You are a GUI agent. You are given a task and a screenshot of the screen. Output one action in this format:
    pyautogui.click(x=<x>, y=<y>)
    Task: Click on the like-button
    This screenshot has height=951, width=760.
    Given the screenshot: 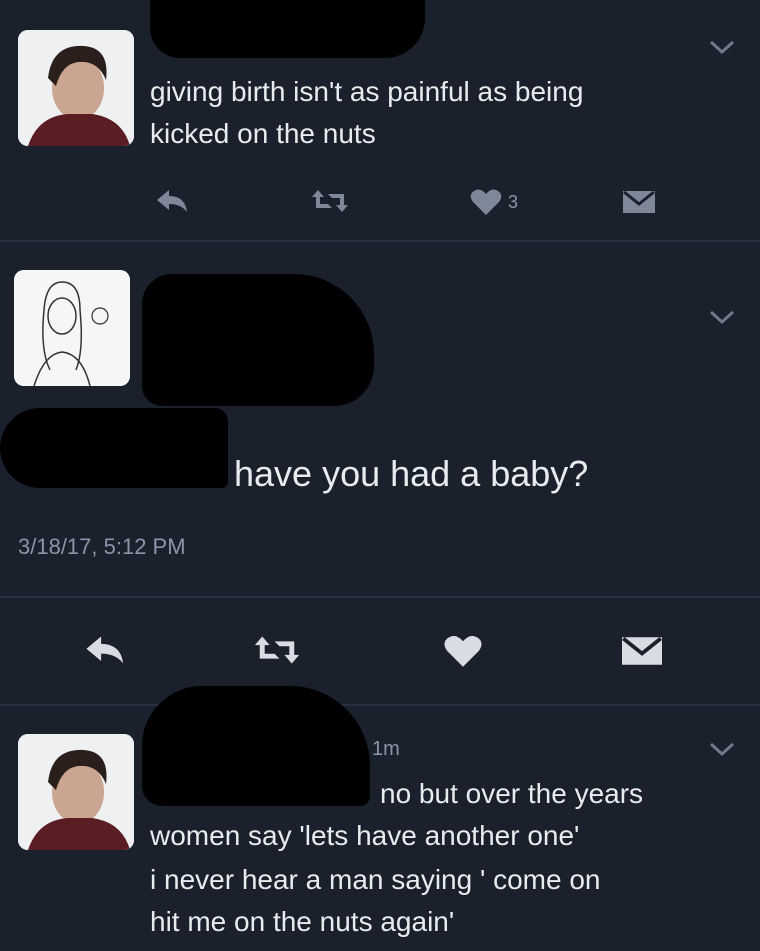 What is the action you would take?
    pyautogui.click(x=463, y=651)
    